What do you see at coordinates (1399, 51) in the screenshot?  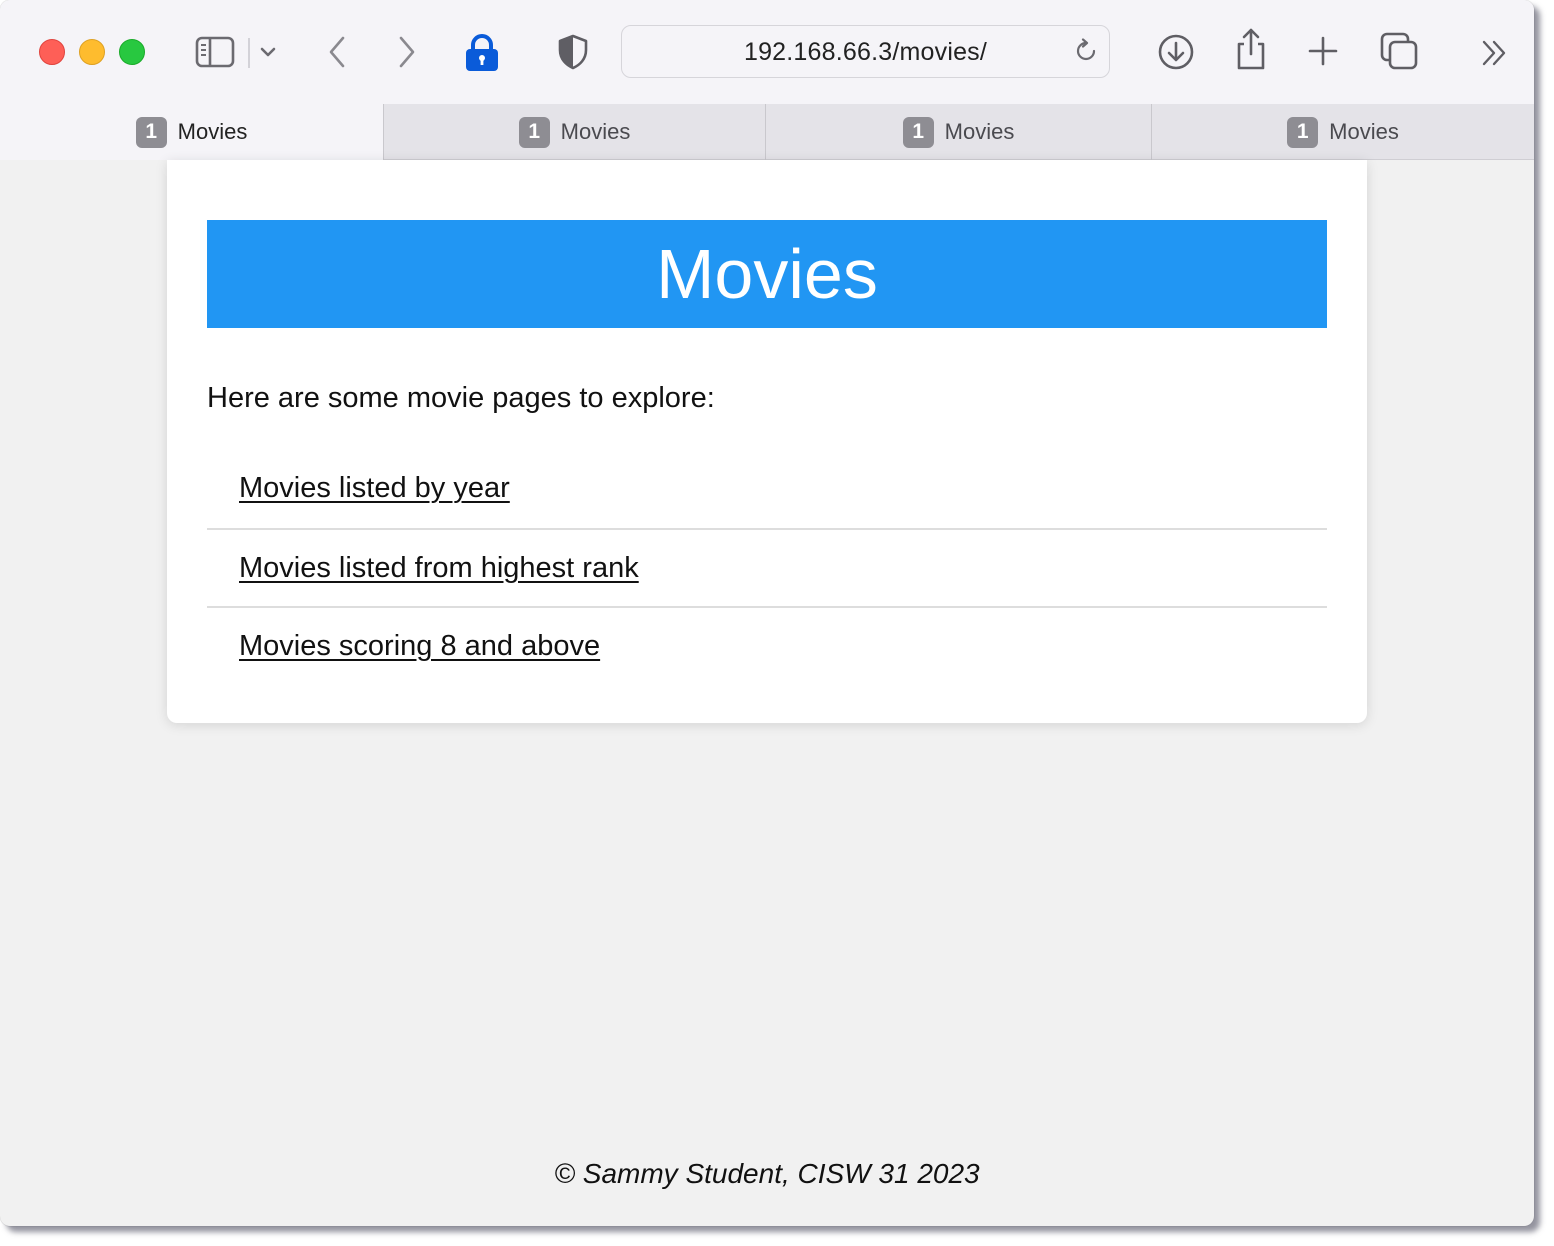 I see `tabs-overview-icon` at bounding box center [1399, 51].